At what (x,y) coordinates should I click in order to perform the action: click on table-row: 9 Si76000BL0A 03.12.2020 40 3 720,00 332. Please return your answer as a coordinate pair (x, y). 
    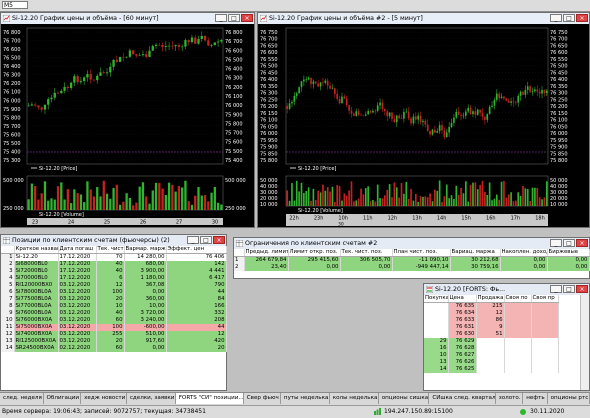
    Looking at the image, I should click on (114, 313).